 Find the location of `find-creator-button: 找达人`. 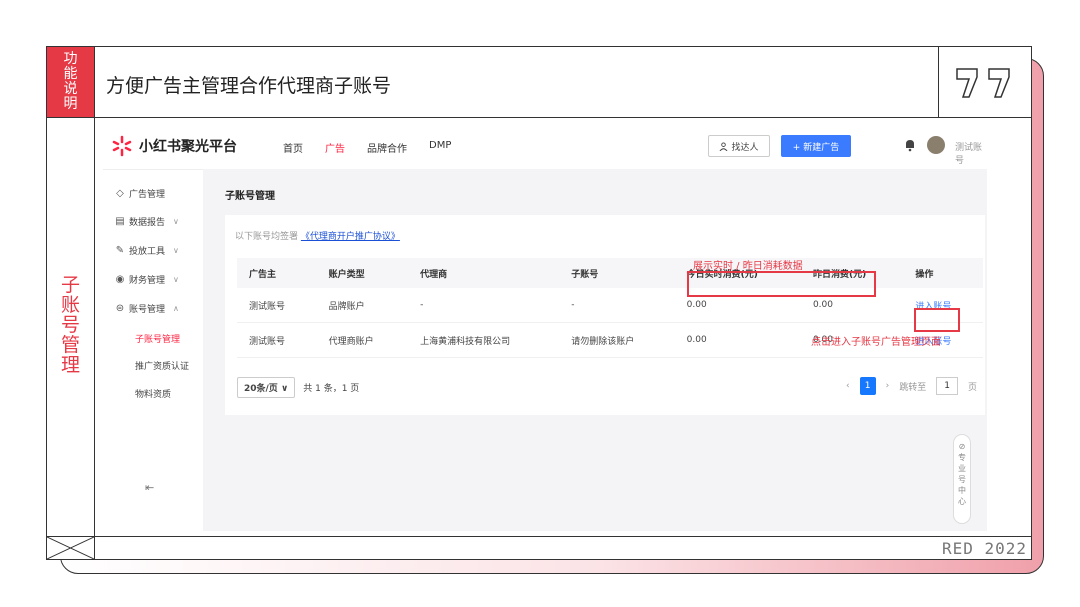

find-creator-button: 找达人 is located at coordinates (739, 146).